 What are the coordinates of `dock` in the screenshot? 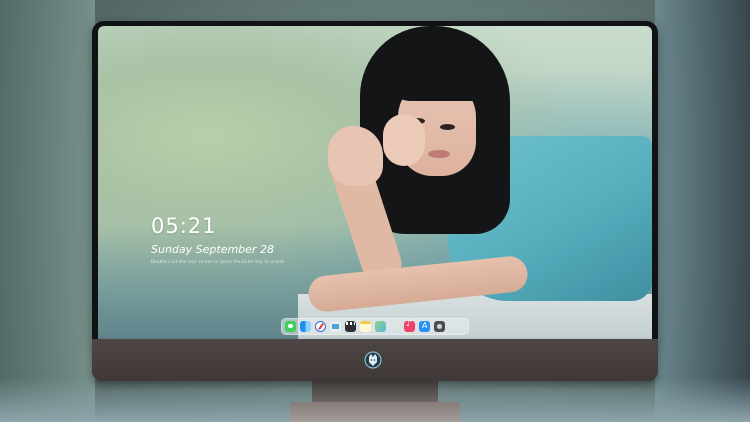 It's located at (375, 326).